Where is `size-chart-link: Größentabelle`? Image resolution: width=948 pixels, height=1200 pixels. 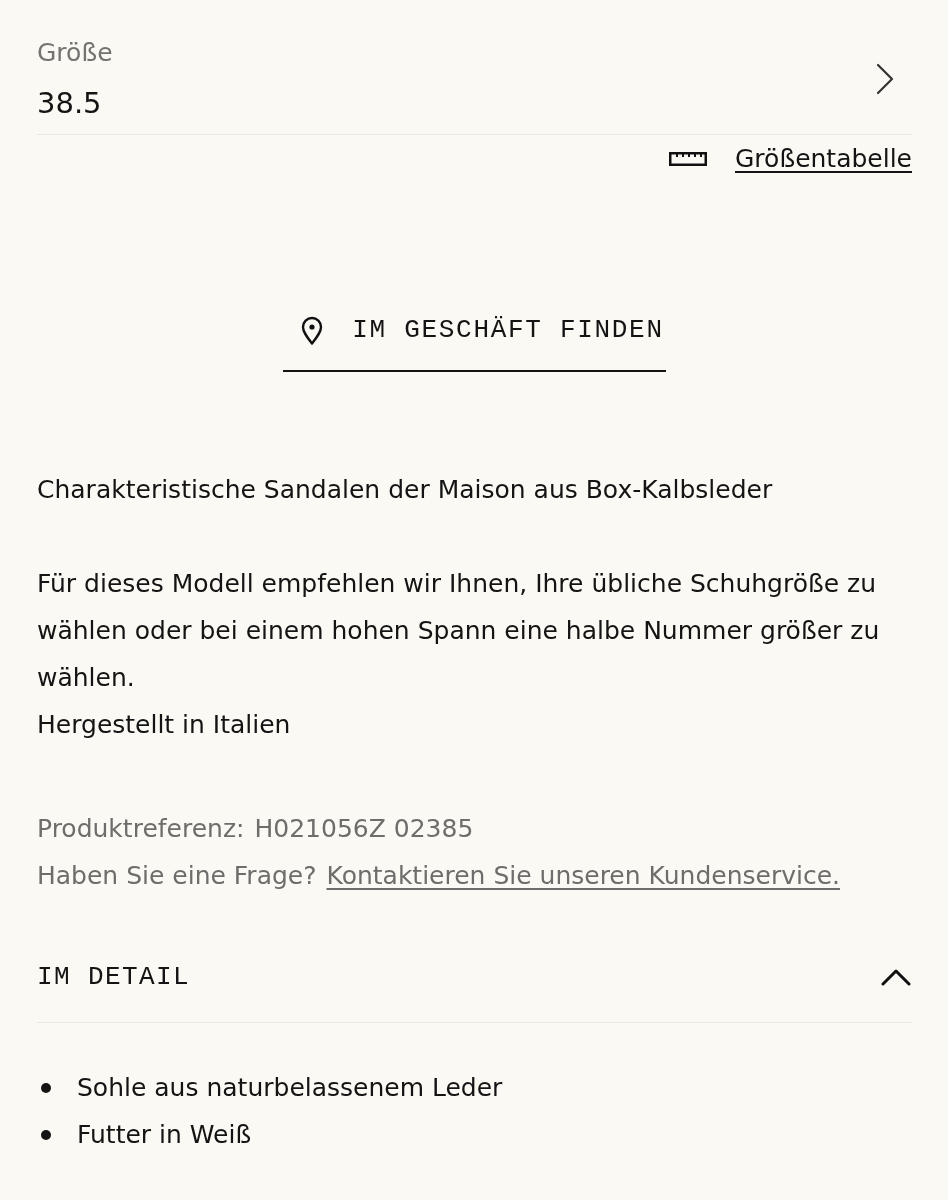
size-chart-link: Größentabelle is located at coordinates (823, 159).